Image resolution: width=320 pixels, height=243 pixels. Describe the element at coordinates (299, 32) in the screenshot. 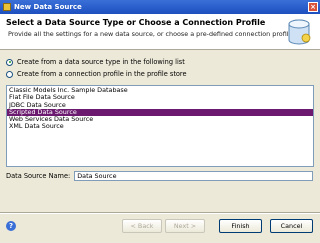

I see `database-icon` at that location.